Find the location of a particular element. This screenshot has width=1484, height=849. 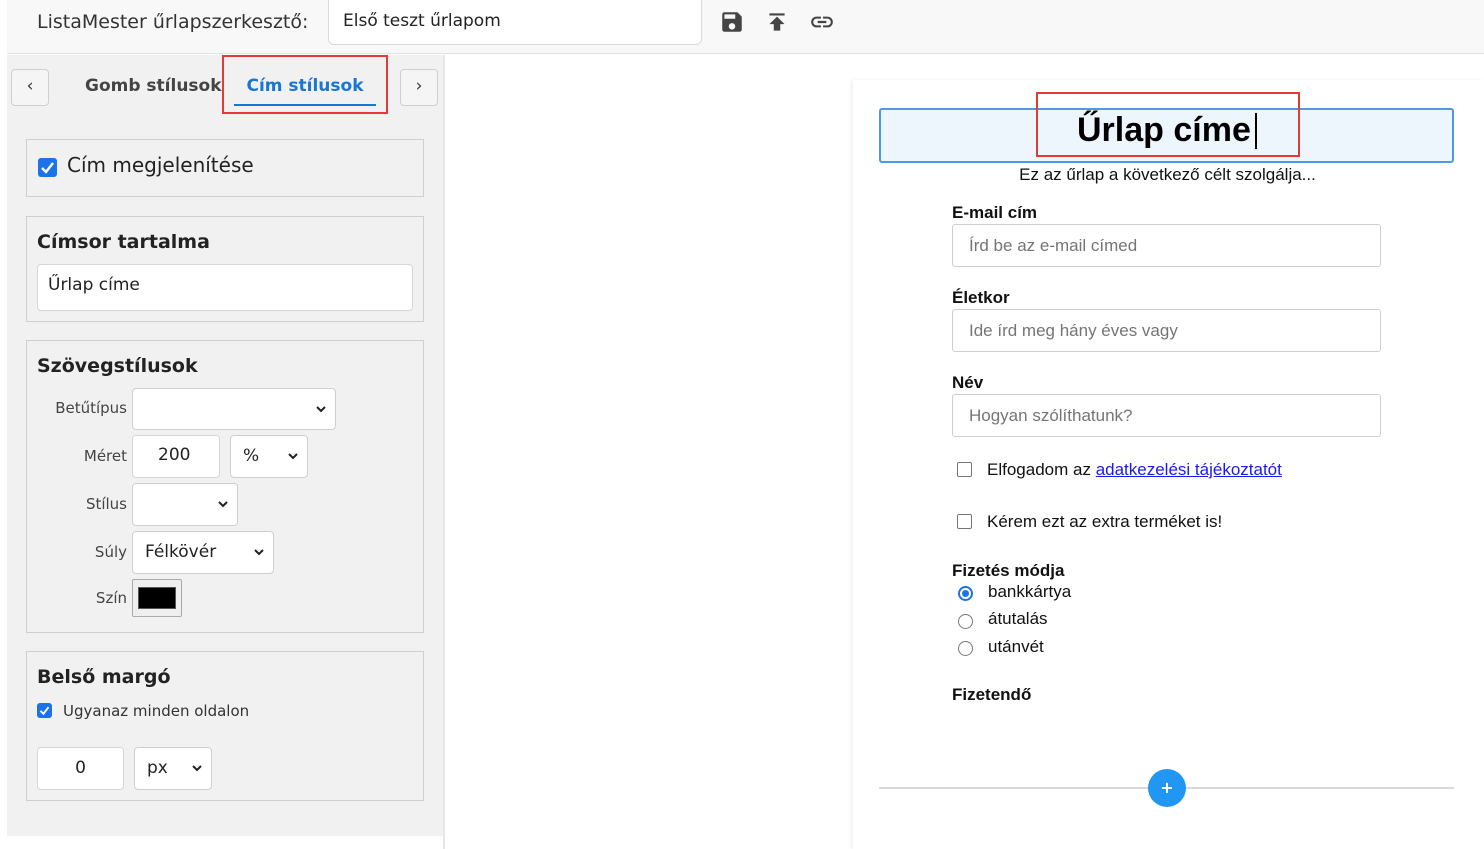

tab-title-styles: Cím stílusok is located at coordinates (305, 89).